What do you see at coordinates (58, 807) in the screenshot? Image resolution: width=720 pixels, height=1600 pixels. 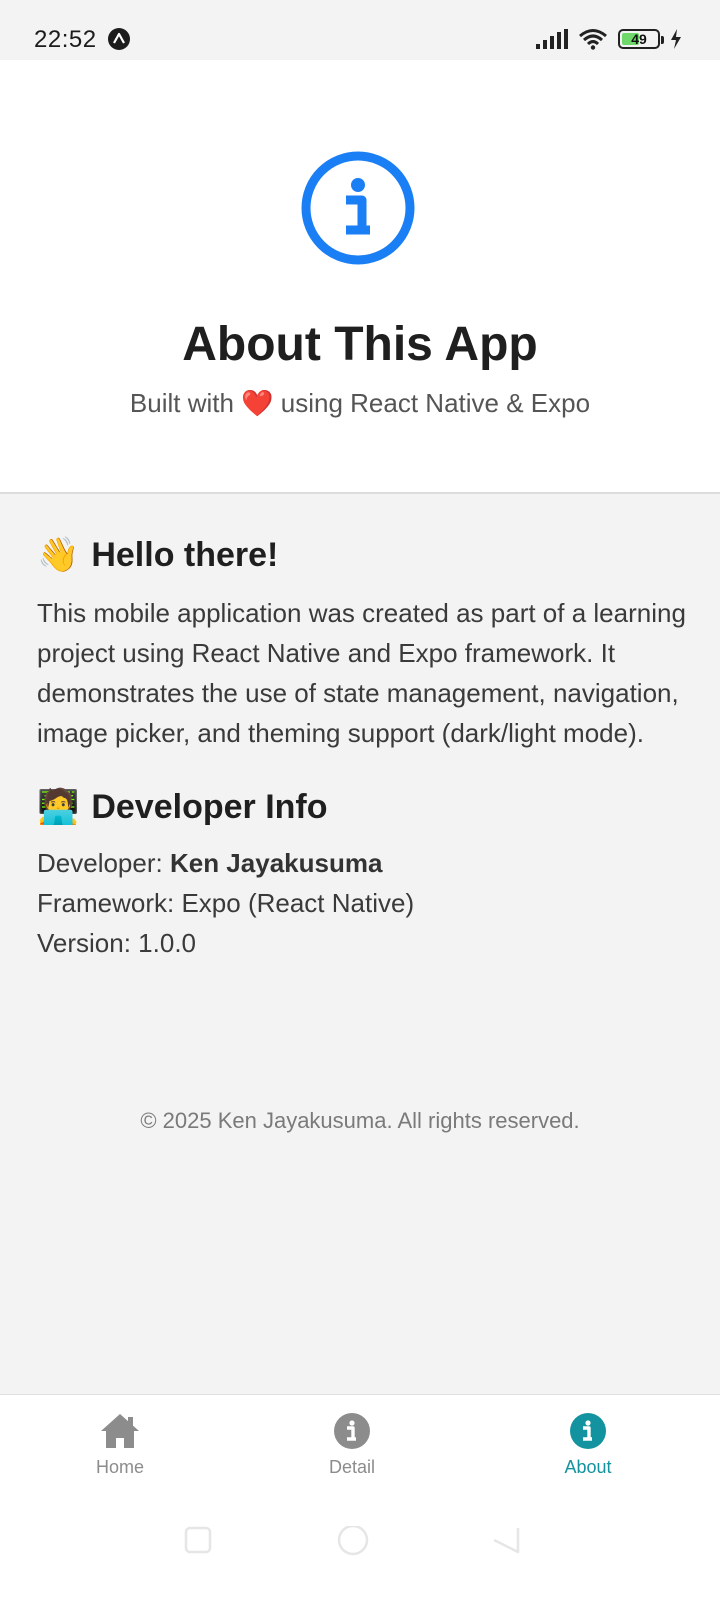 I see `developer-icon: 🧑‍💻` at bounding box center [58, 807].